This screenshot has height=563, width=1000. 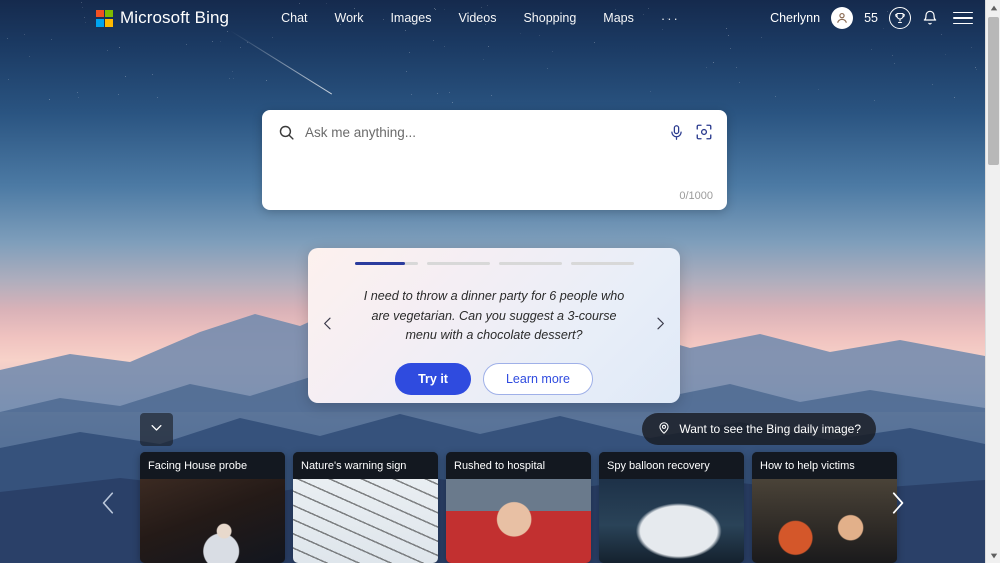 I want to click on news-card-5: How to help victims, so click(x=824, y=507).